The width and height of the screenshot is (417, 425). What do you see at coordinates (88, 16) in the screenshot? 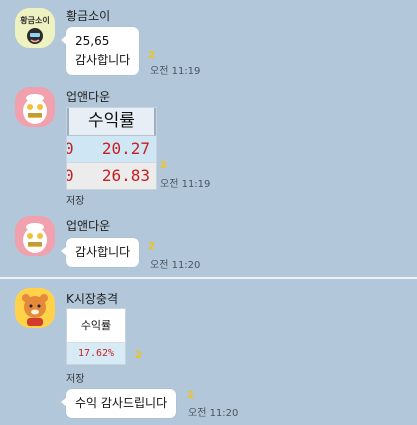
I see `sender-name: 황금소이` at bounding box center [88, 16].